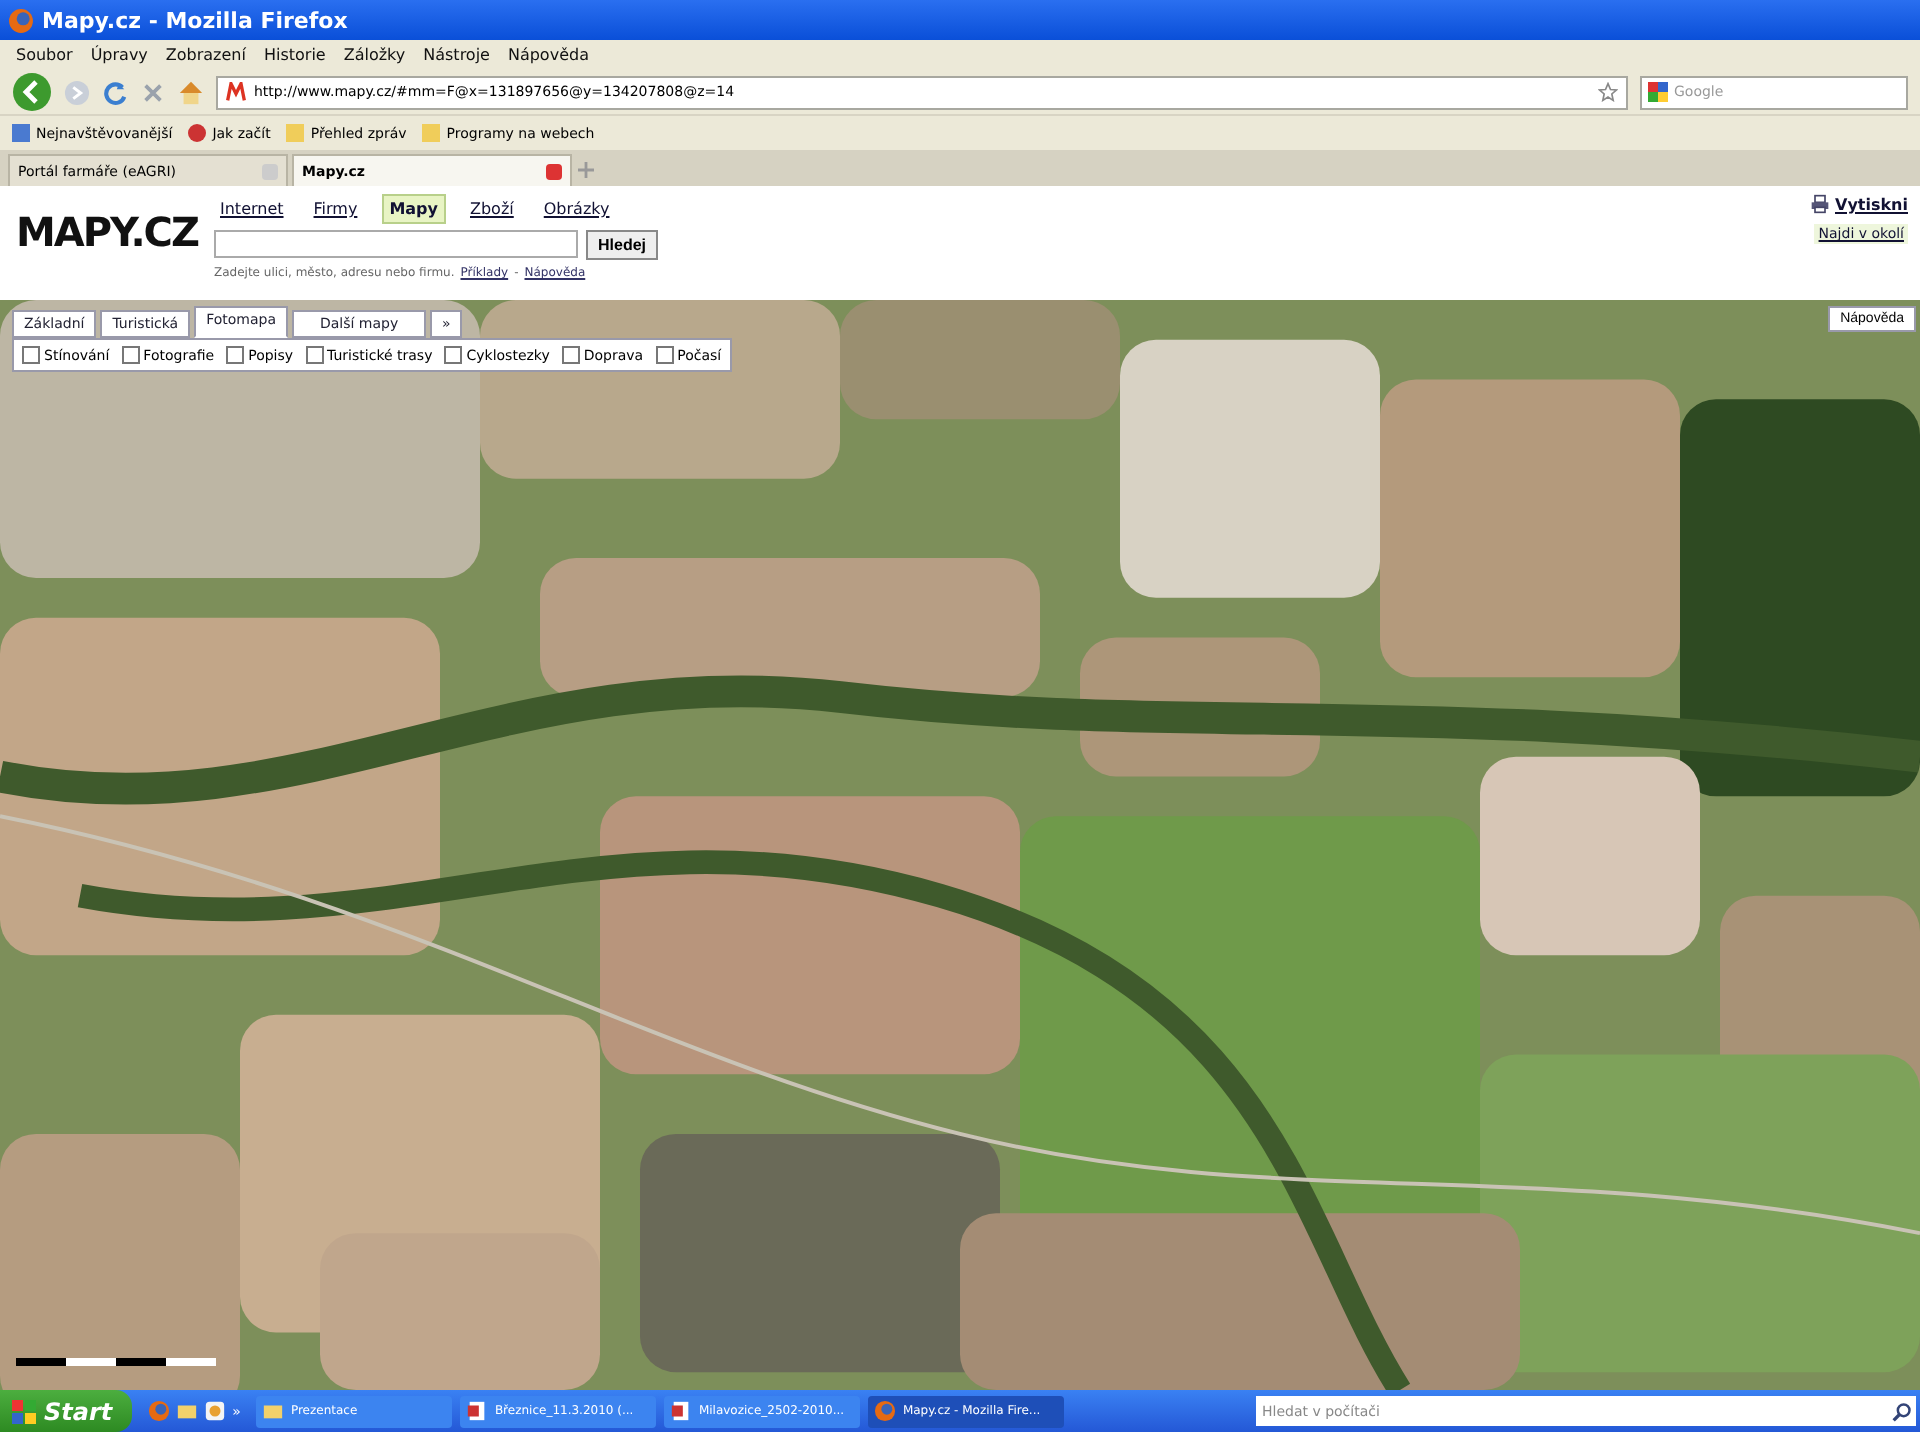 Image resolution: width=1920 pixels, height=1432 pixels. Describe the element at coordinates (456, 55) in the screenshot. I see `menu-item: Nástroje` at that location.